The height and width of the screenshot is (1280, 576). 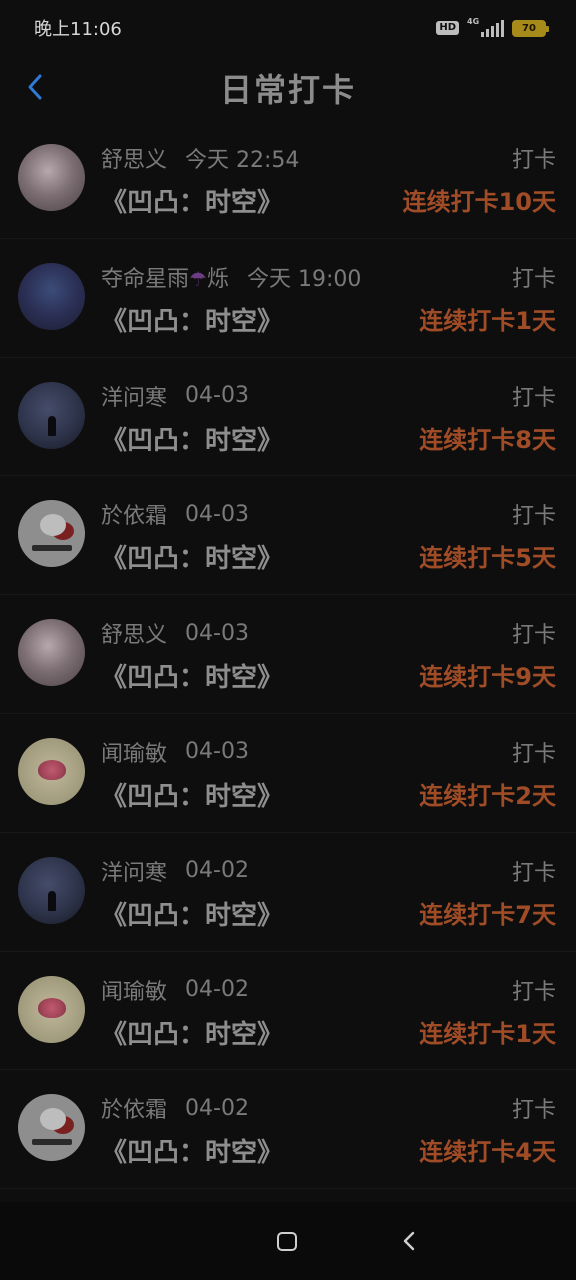 I want to click on user-name-group: 夺命星雨☂烁, so click(x=165, y=277).